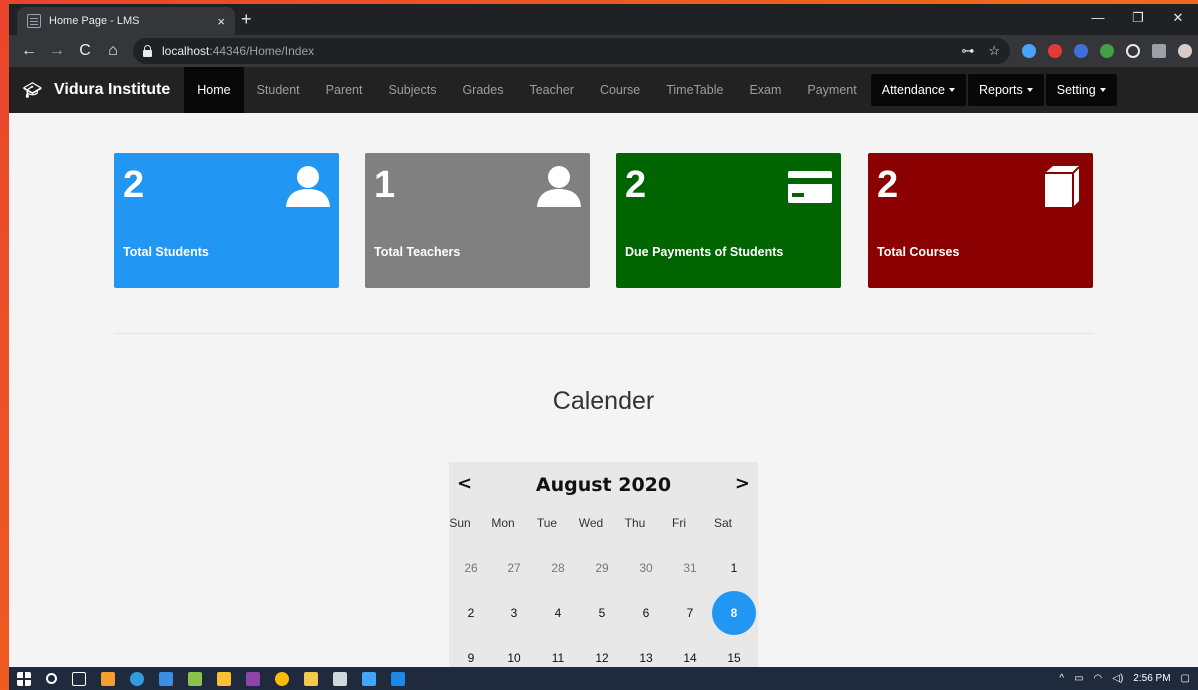  I want to click on bookmark-star-icon: ☆, so click(994, 51).